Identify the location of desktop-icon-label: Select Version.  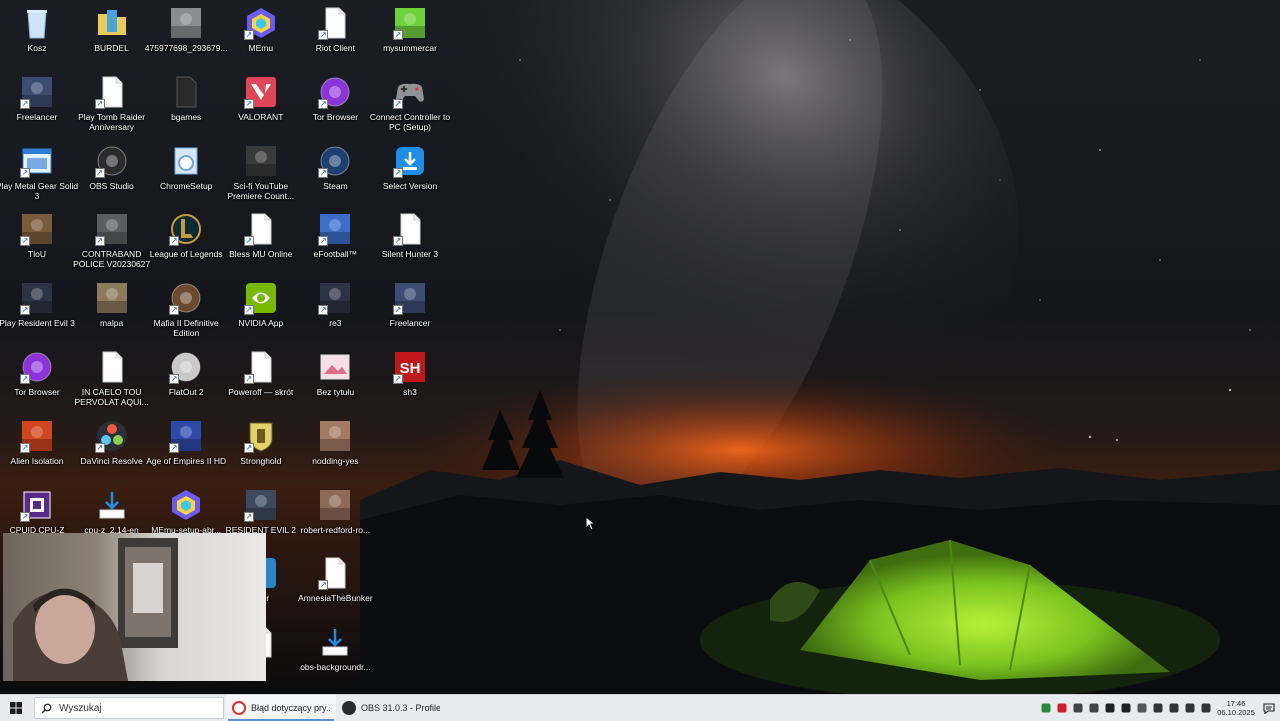
(410, 185).